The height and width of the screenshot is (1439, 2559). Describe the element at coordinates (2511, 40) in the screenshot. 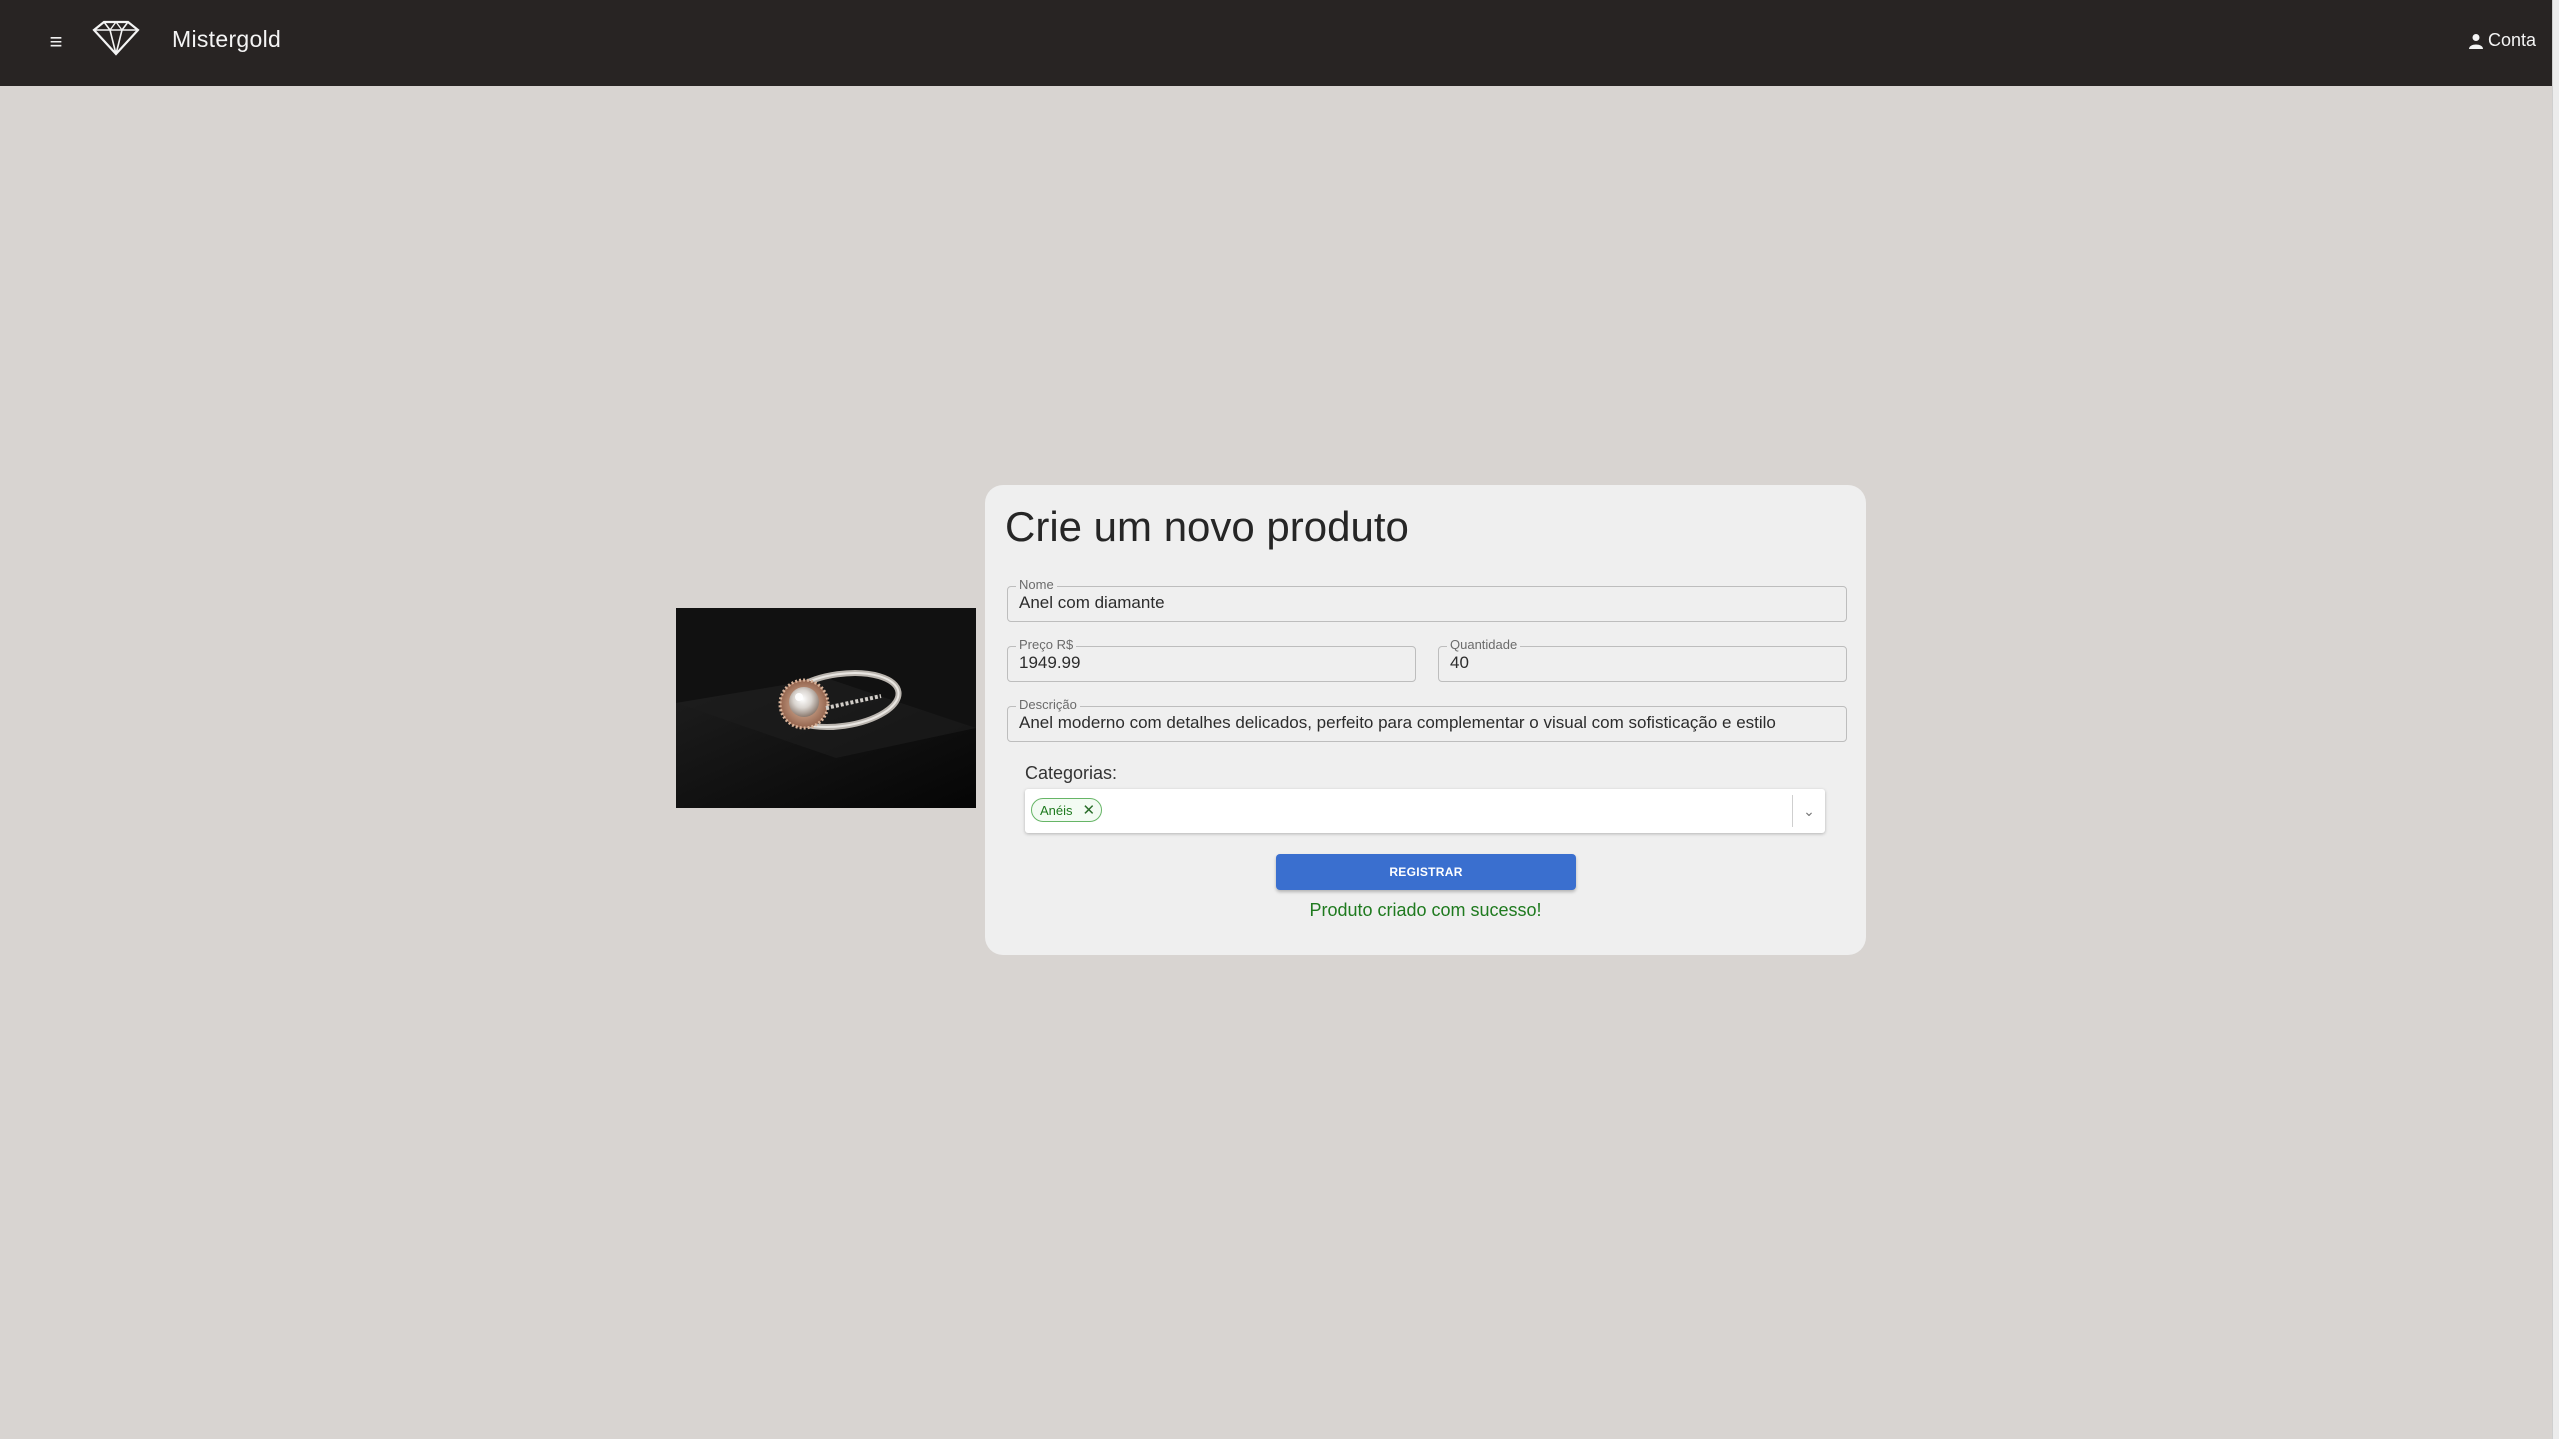

I see `account-label: Conta` at that location.